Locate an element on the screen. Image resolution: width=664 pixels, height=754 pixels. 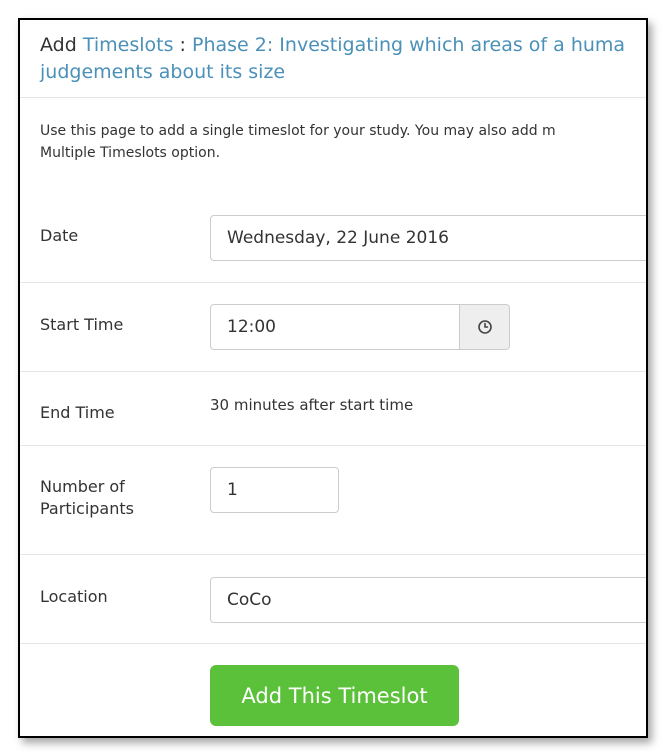
participants-input is located at coordinates (274, 490).